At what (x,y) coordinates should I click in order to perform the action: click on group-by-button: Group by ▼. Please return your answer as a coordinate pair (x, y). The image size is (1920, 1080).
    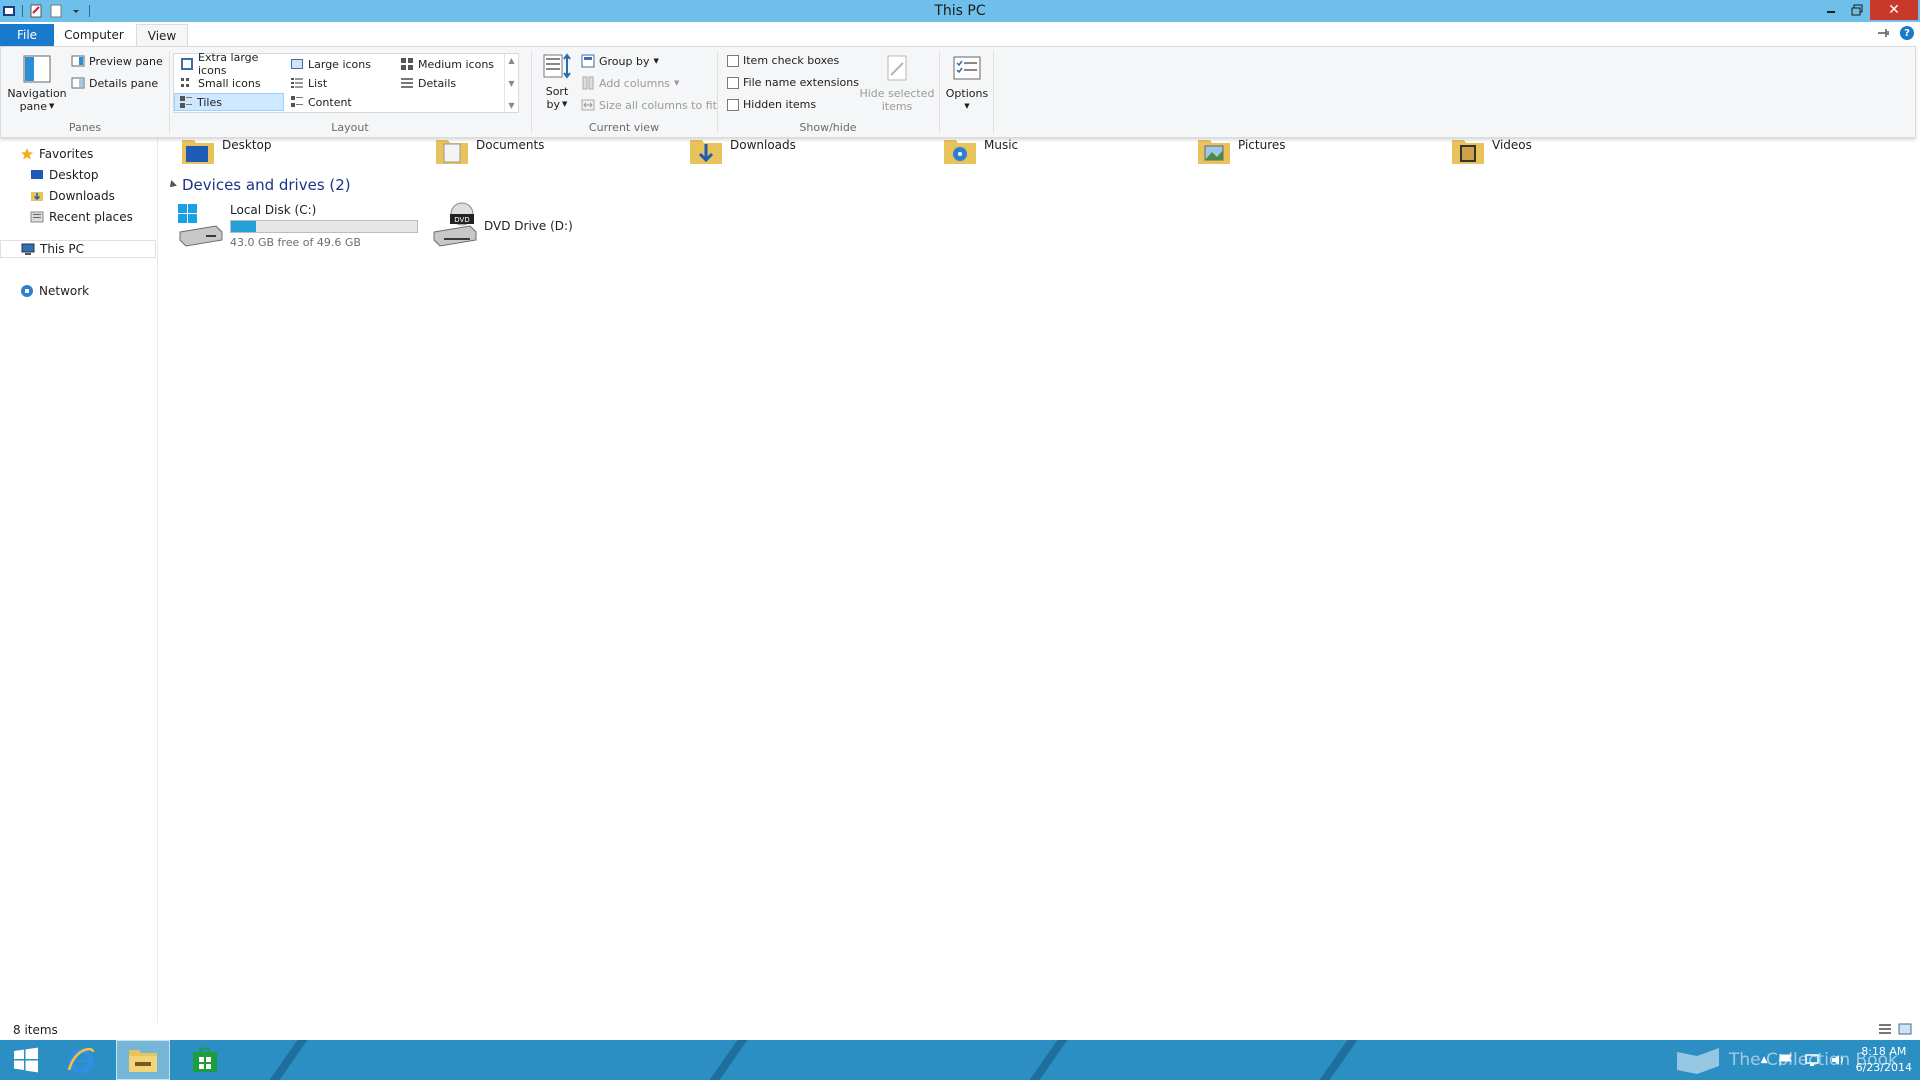
    Looking at the image, I should click on (620, 61).